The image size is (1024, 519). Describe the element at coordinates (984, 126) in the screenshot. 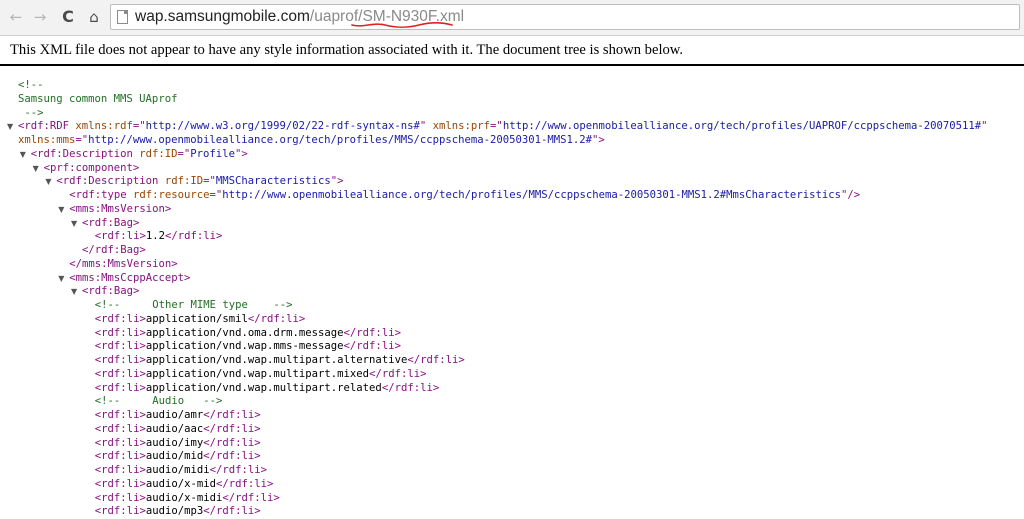

I see `xml-token-tag: "` at that location.